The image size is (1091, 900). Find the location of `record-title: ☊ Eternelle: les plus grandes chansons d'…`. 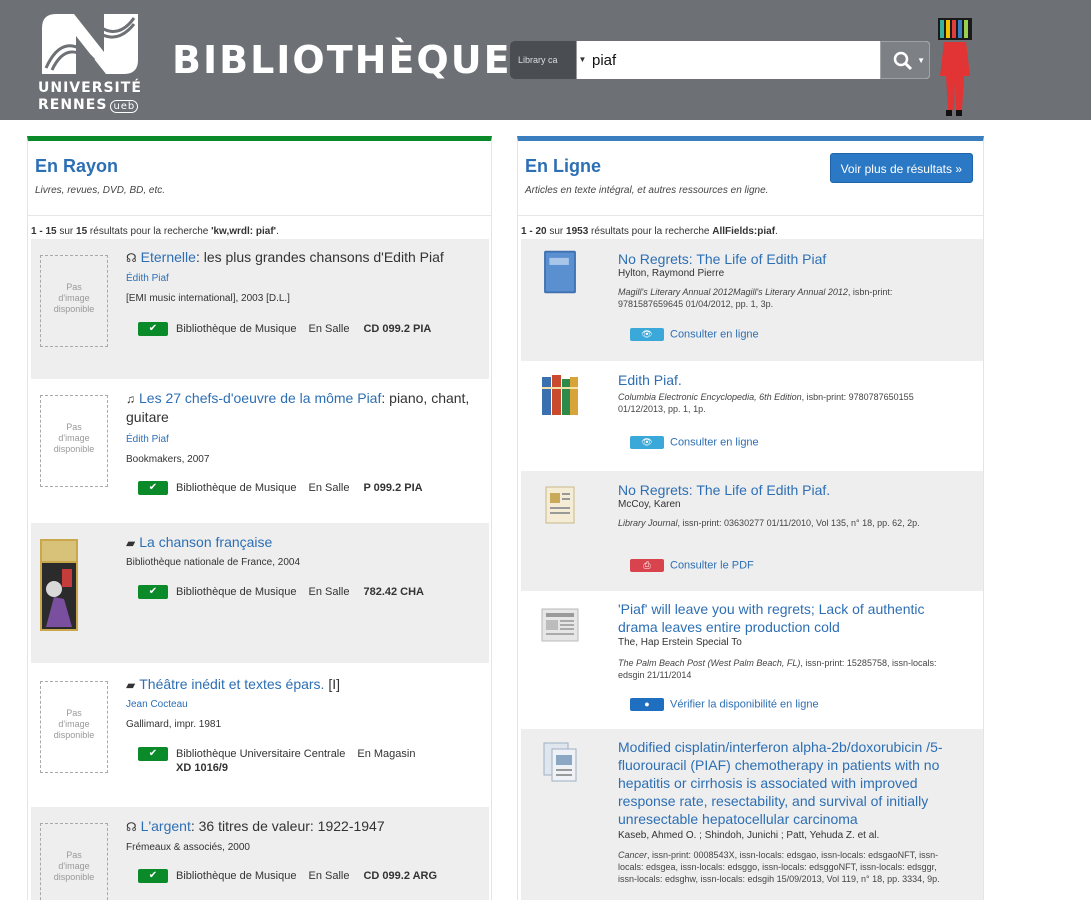

record-title: ☊ Eternelle: les plus grandes chansons d'… is located at coordinates (301, 257).